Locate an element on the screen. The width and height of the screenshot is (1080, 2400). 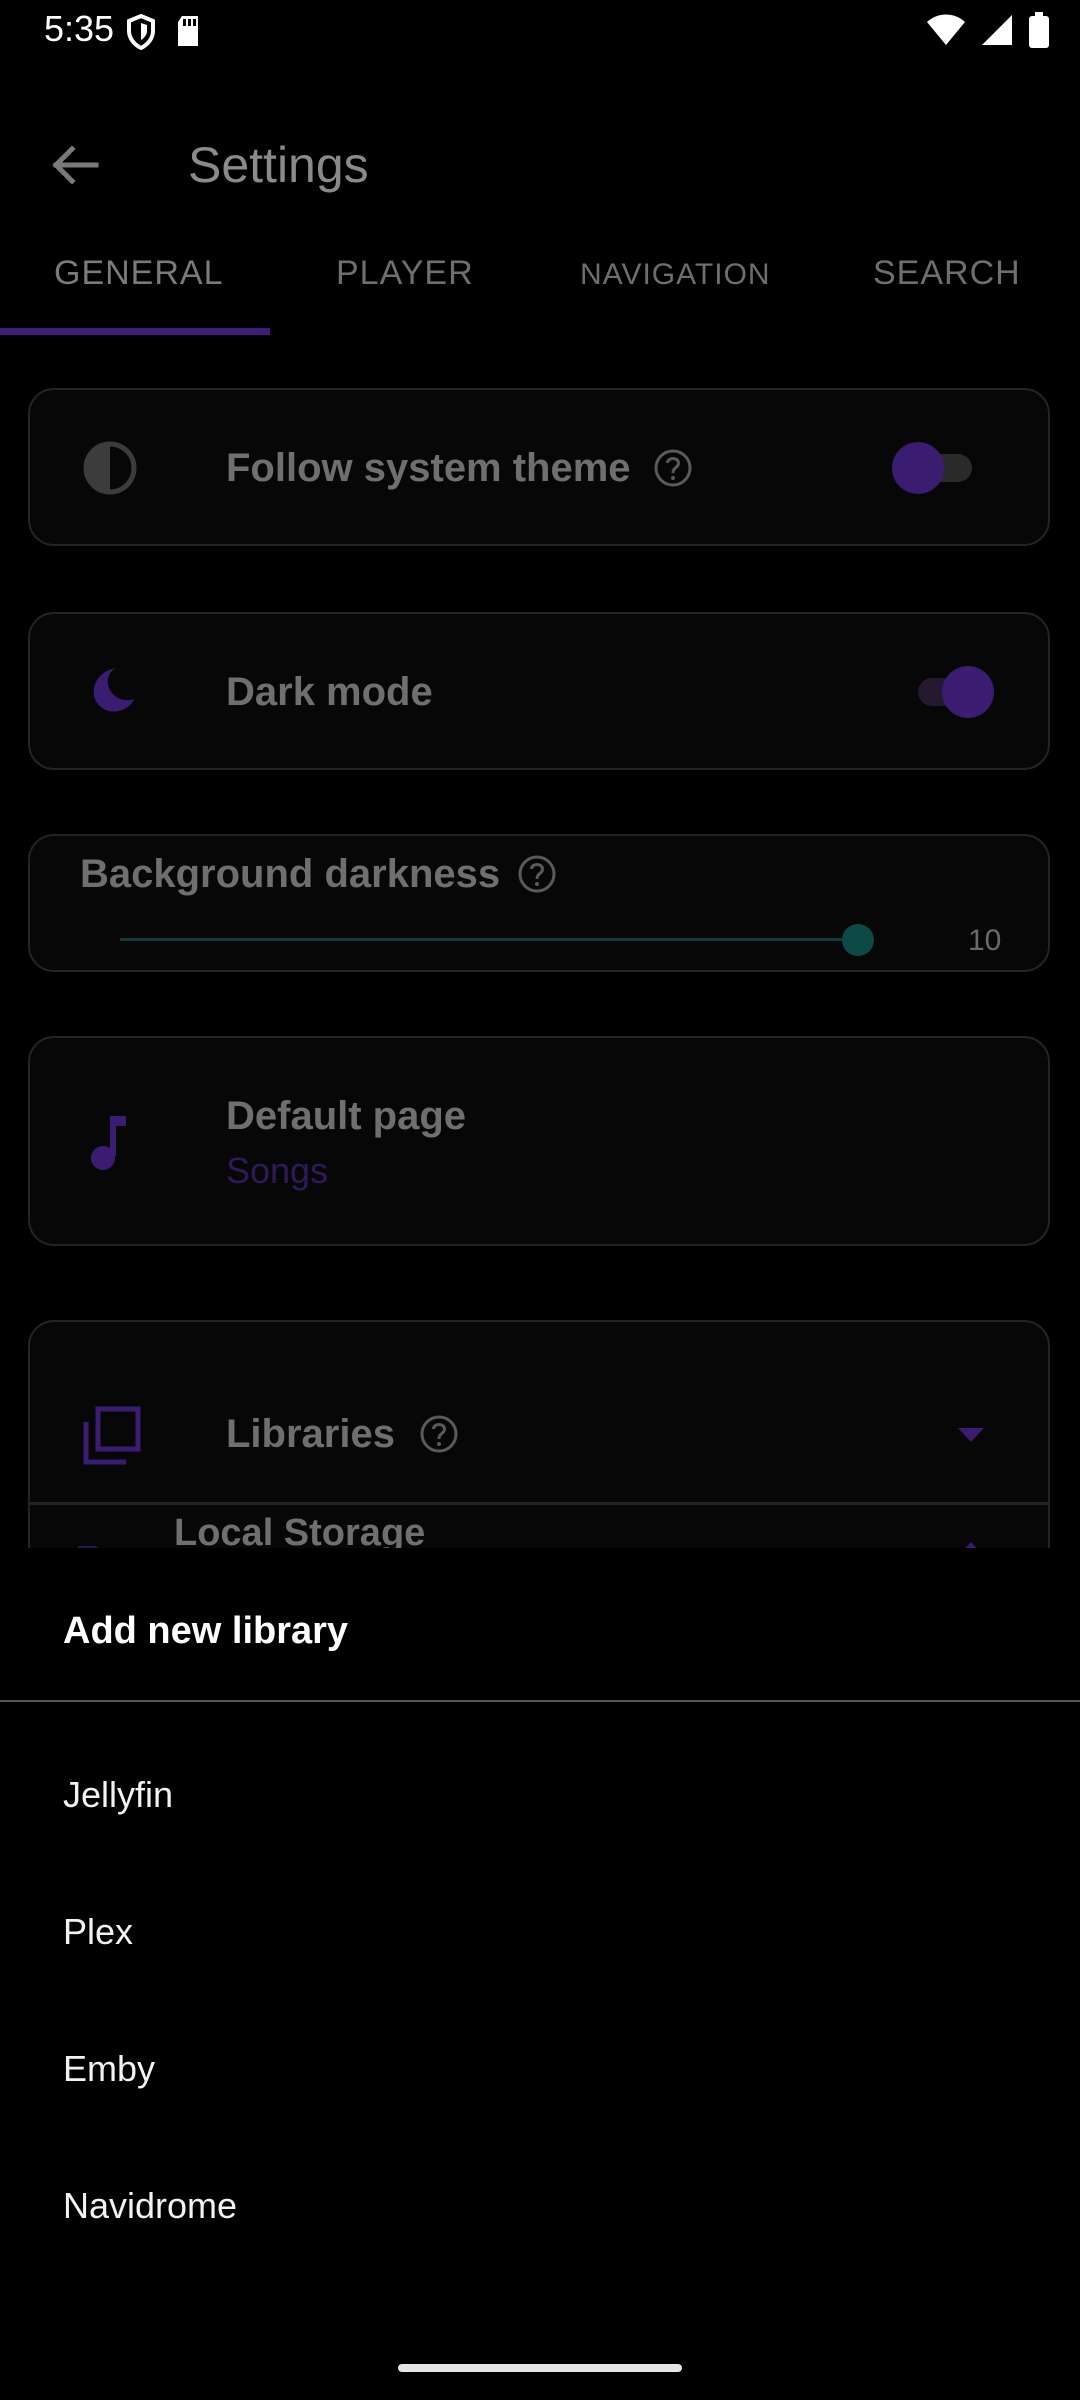
status-icons-left is located at coordinates (164, 32).